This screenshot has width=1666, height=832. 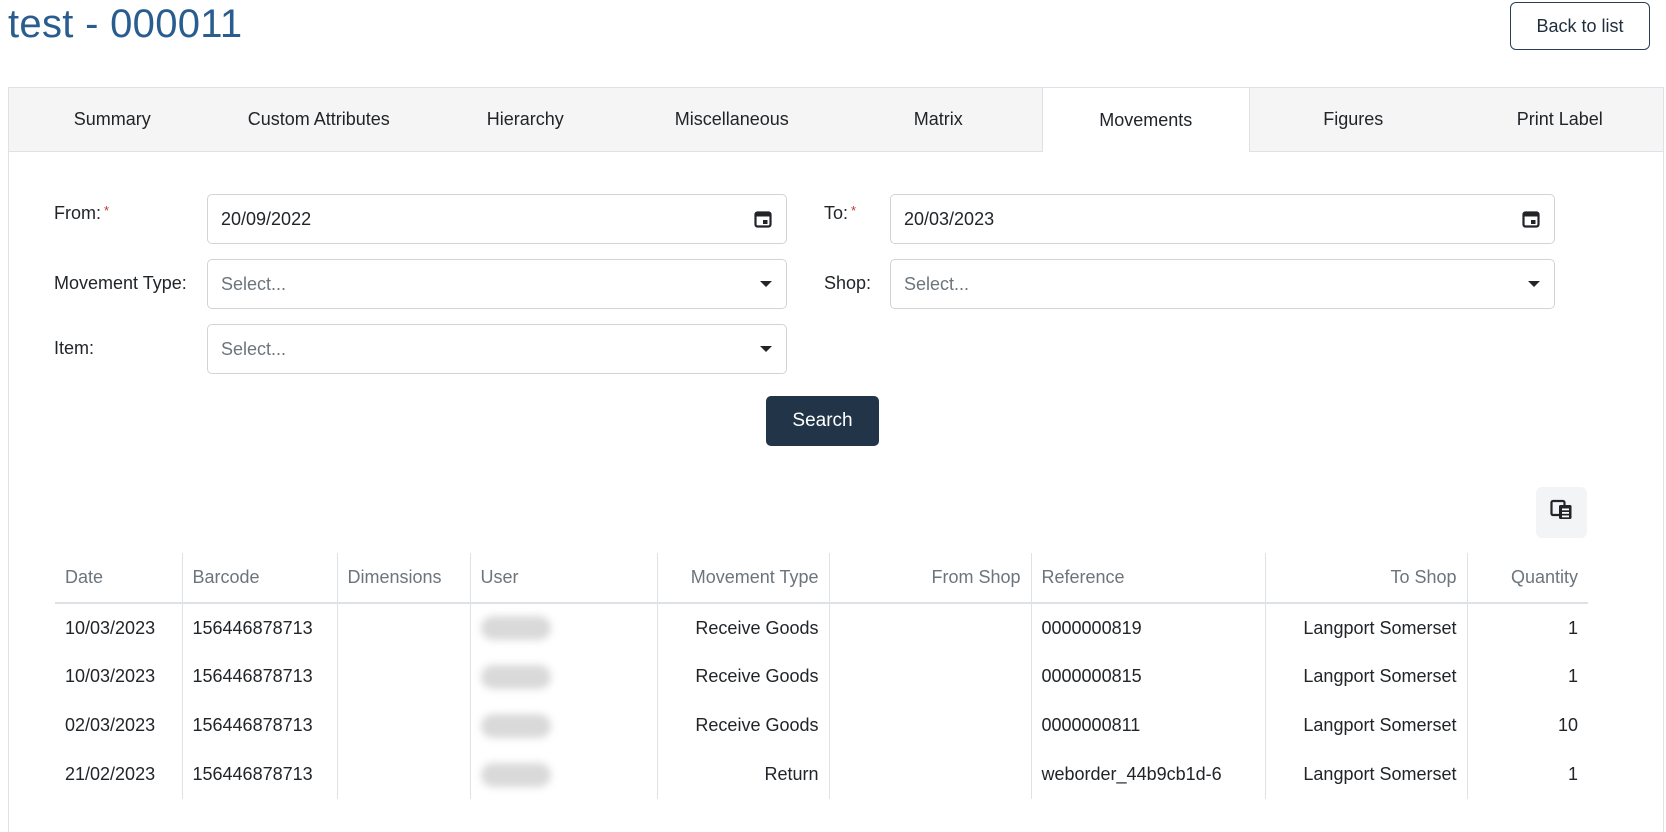 What do you see at coordinates (822, 421) in the screenshot?
I see `search-button: Search` at bounding box center [822, 421].